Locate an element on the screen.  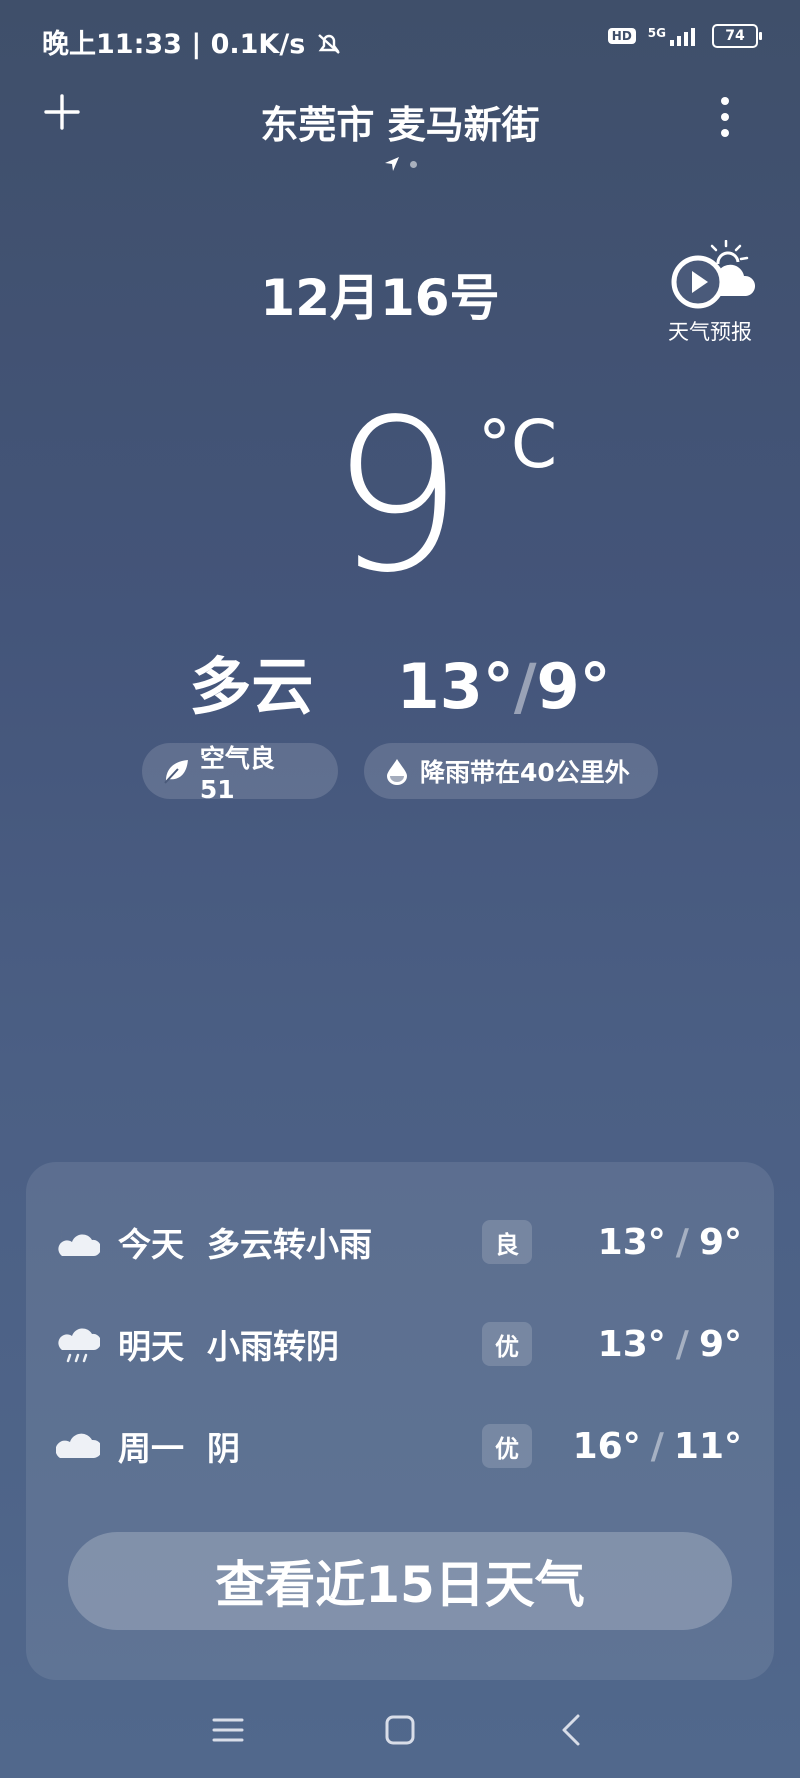
air-quality-chip: 空气良 51 is located at coordinates (240, 773).